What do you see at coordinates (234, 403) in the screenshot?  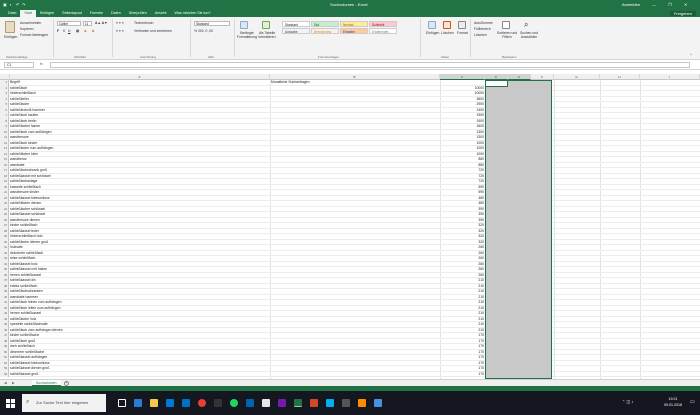 I see `spotify-icon` at bounding box center [234, 403].